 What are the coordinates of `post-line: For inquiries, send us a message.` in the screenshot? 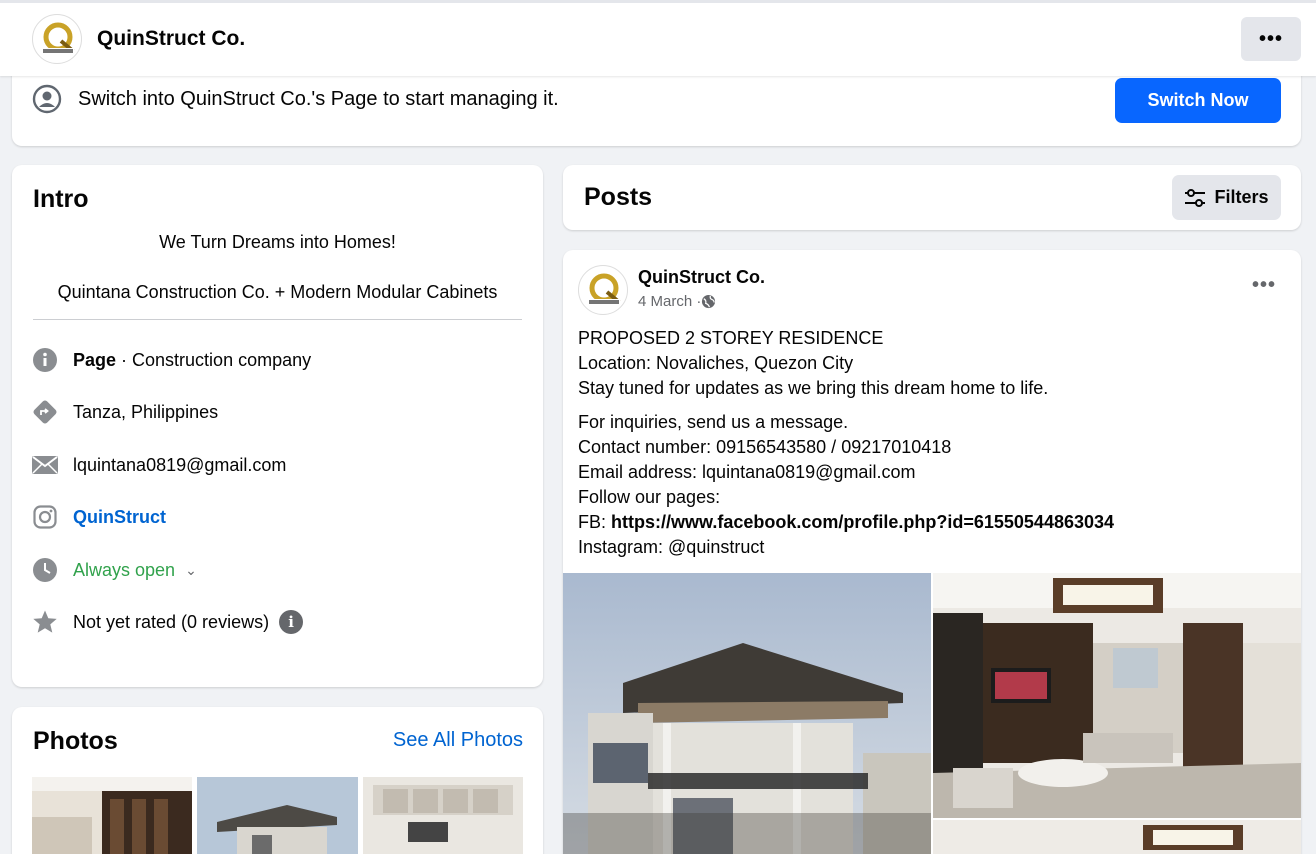 It's located at (713, 422).